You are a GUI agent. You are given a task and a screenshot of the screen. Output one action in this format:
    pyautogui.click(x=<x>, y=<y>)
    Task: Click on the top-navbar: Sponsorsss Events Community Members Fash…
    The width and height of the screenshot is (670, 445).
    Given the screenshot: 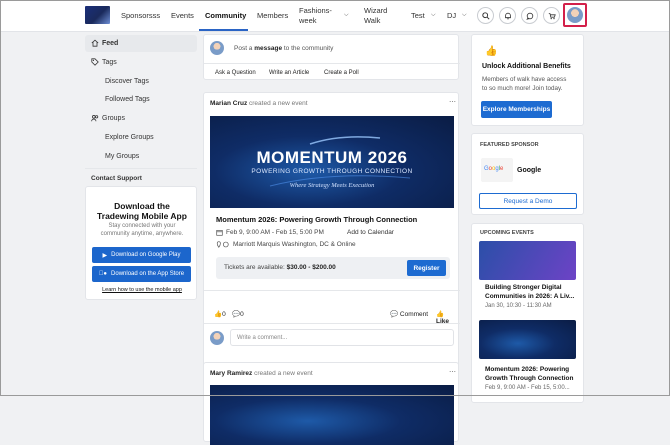 What is the action you would take?
    pyautogui.click(x=335, y=16)
    